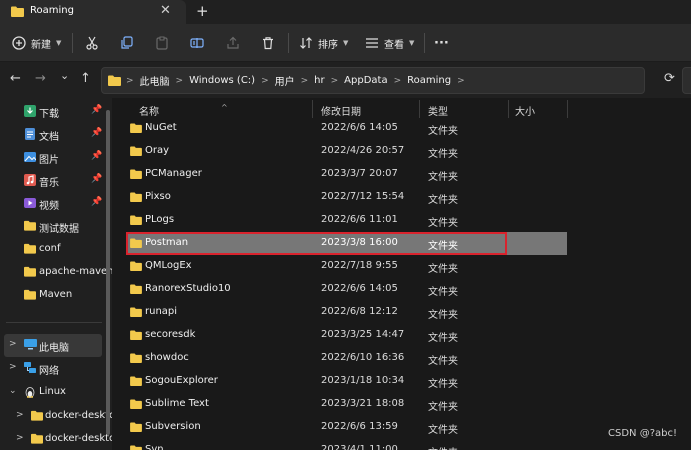  Describe the element at coordinates (341, 110) in the screenshot. I see `column-header-date: 修改日期` at that location.